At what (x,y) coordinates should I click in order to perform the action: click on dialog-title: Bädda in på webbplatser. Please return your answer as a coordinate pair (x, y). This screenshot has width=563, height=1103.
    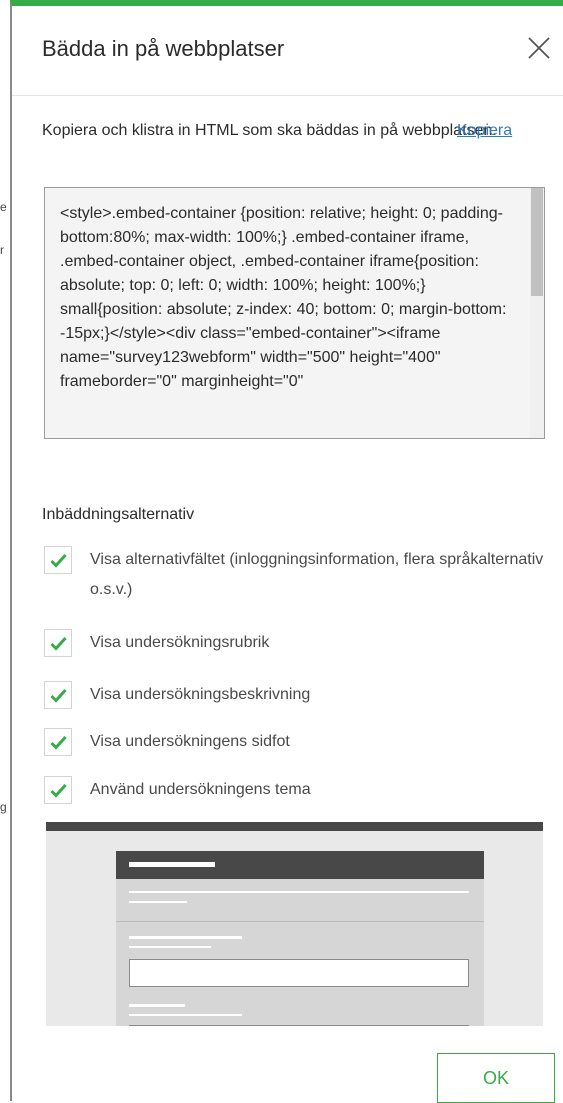
    Looking at the image, I should click on (163, 48).